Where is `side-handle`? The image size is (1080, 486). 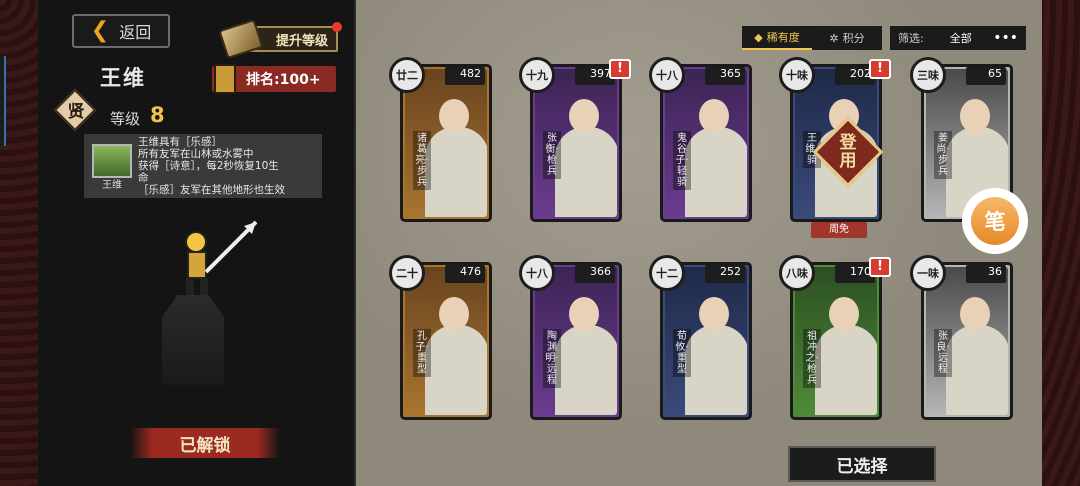 side-handle is located at coordinates (3, 101).